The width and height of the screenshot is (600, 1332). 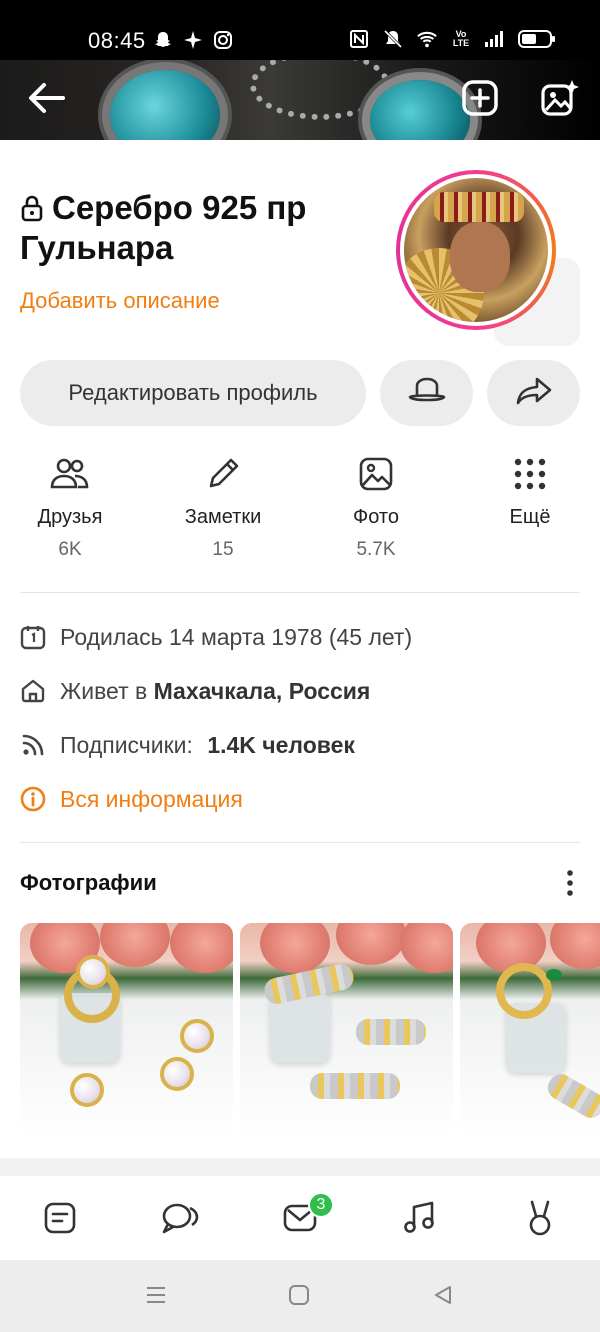 I want to click on profile-name: Серебро 925 пр Гульнара, so click(x=200, y=228).